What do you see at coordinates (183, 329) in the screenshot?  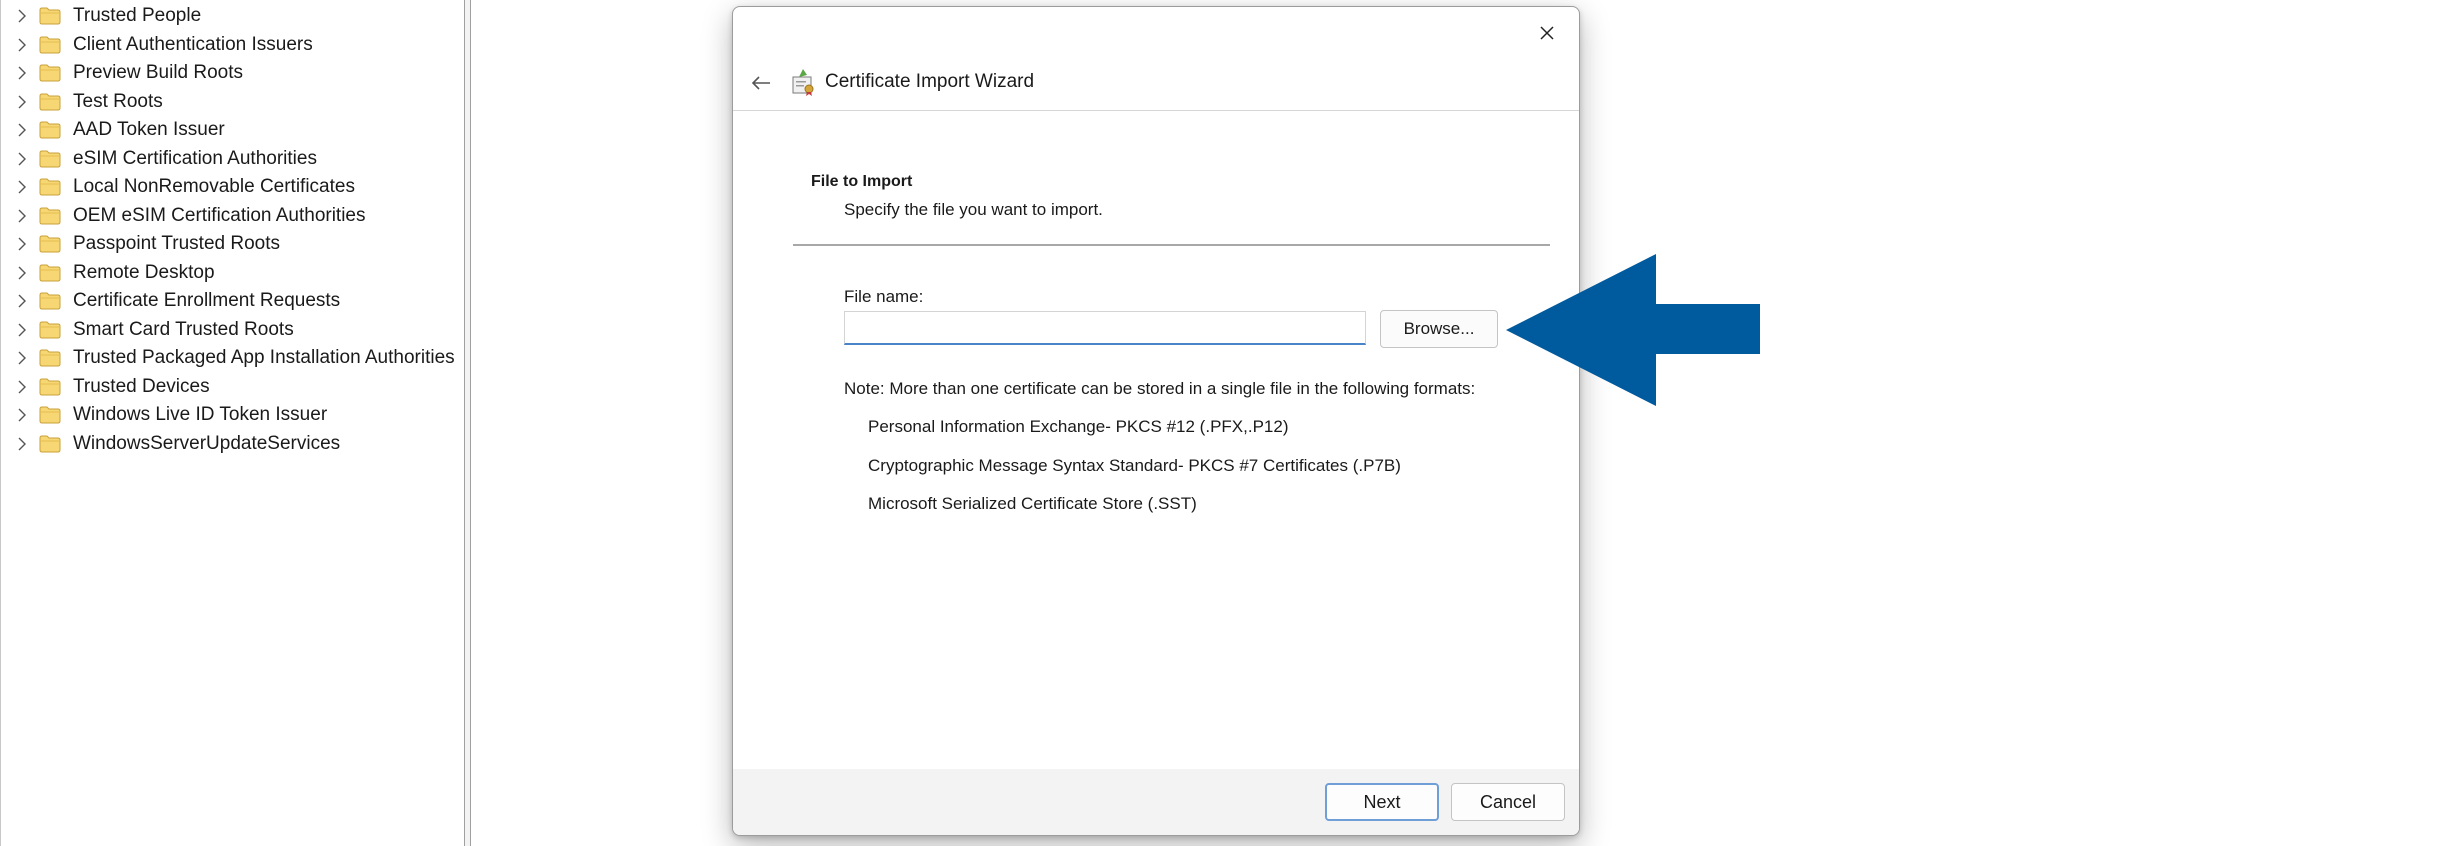 I see `tree-item-label: Smart Card Trusted Roots` at bounding box center [183, 329].